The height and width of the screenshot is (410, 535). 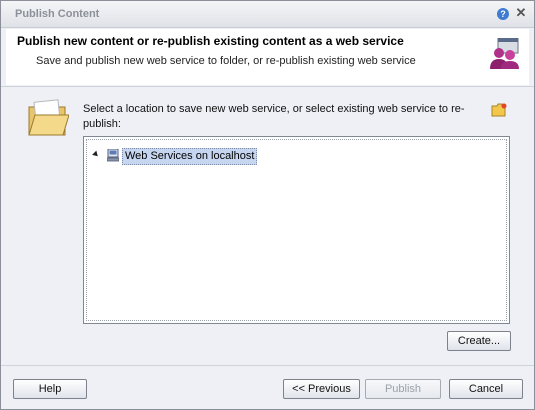 What do you see at coordinates (96, 154) in the screenshot?
I see `expand-arrow-icon` at bounding box center [96, 154].